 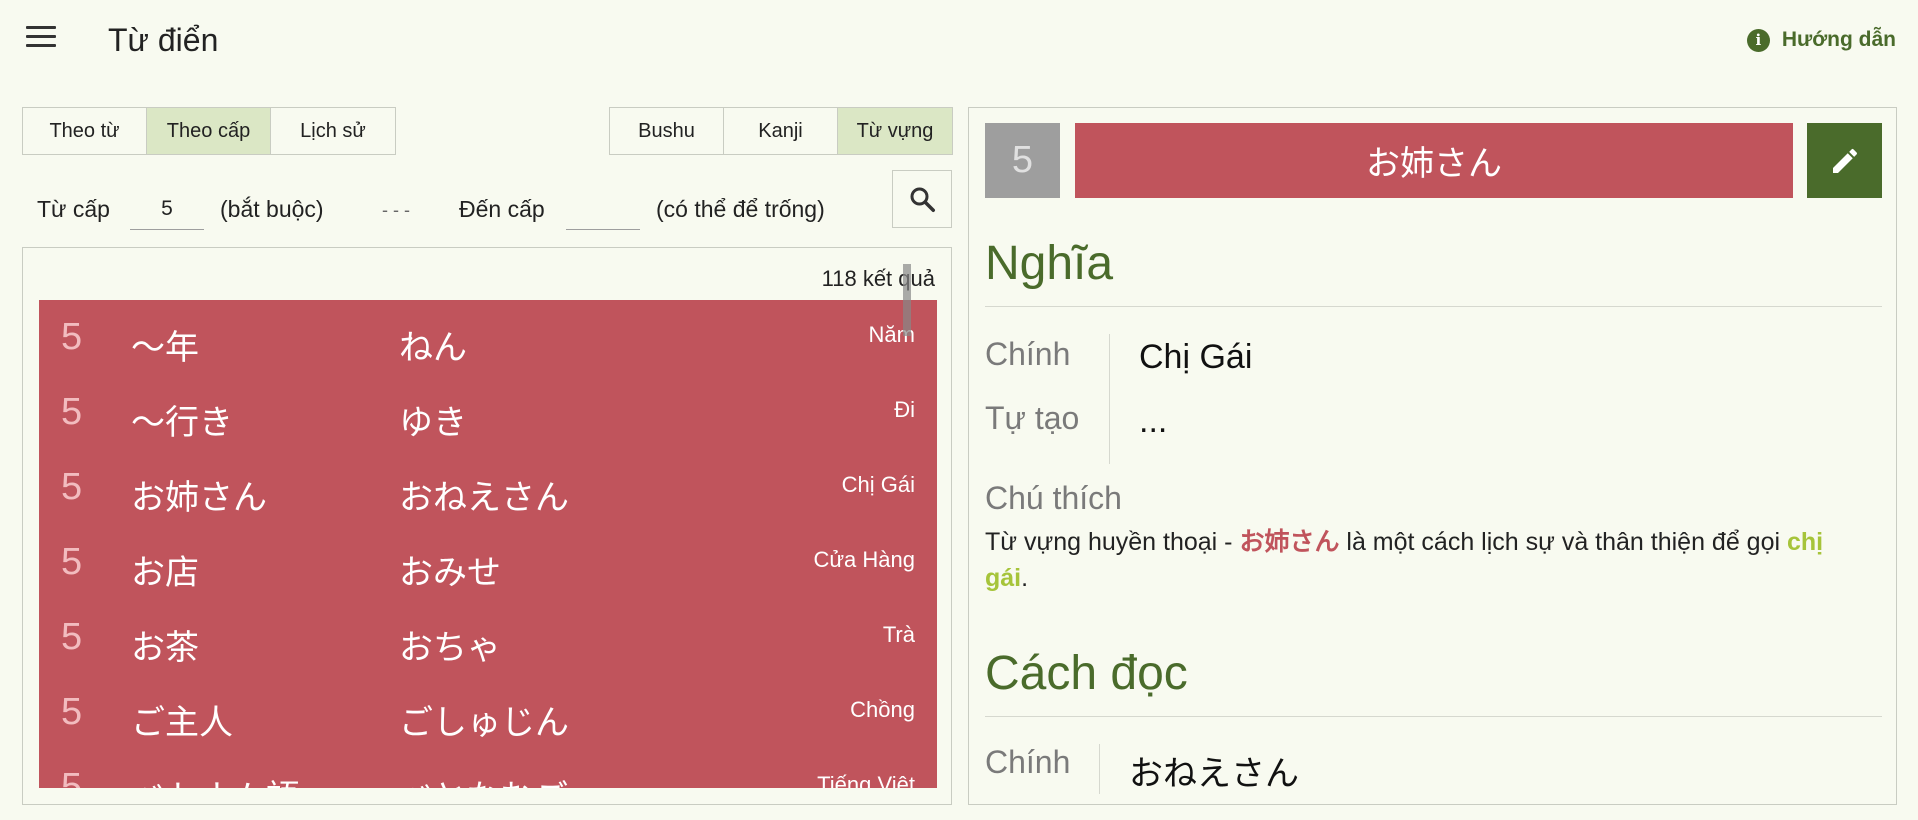 I want to click on note-text-after: ., so click(x=1025, y=578).